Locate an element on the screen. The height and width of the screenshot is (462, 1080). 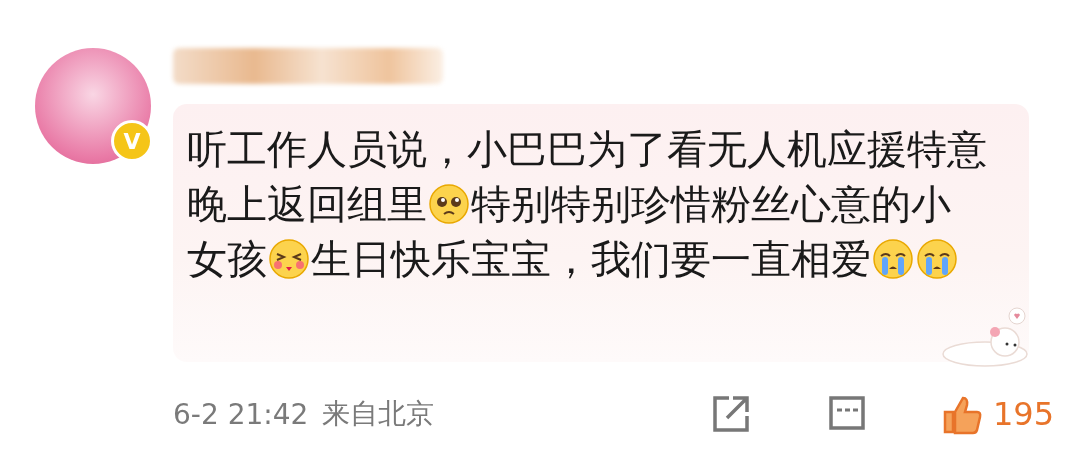
verified-badge: V is located at coordinates (132, 141).